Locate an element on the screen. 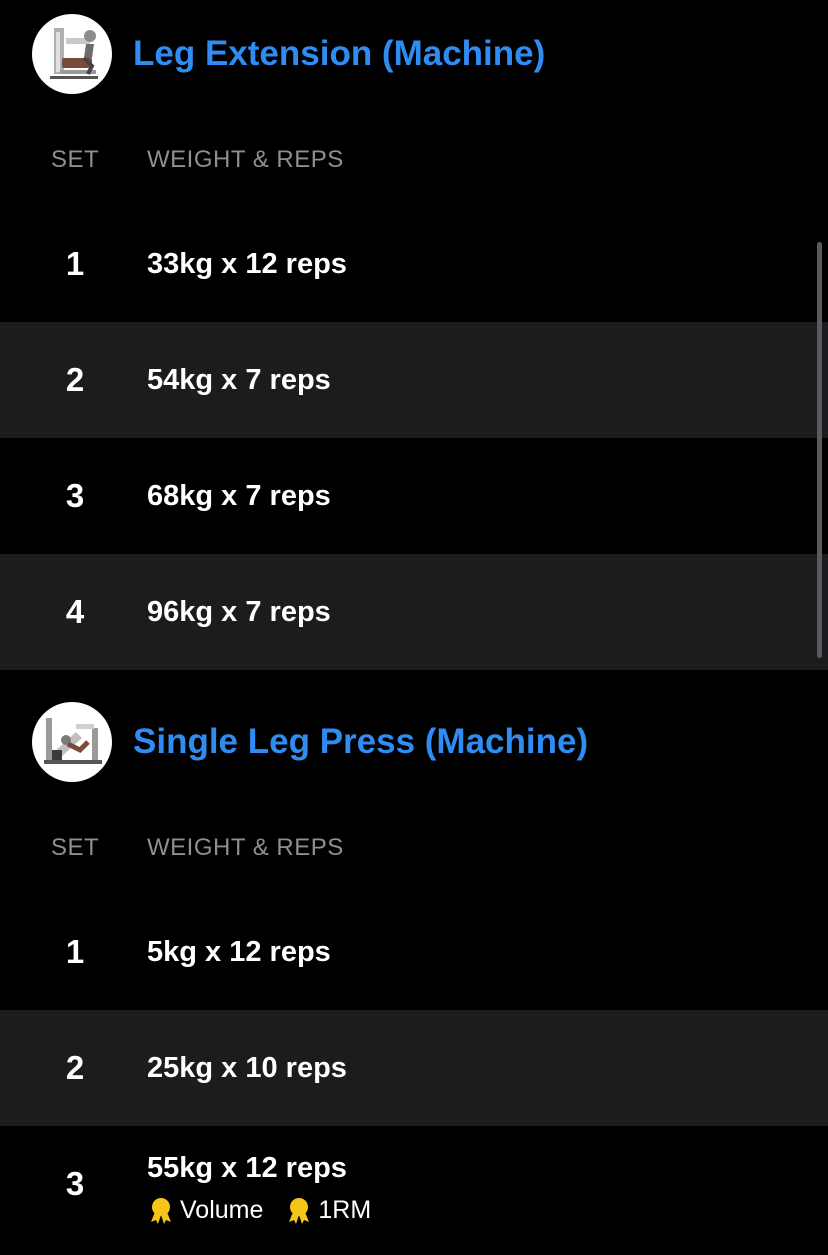 The height and width of the screenshot is (1255, 828). set-weight-reps: 68kg x 7 reps is located at coordinates (239, 496).